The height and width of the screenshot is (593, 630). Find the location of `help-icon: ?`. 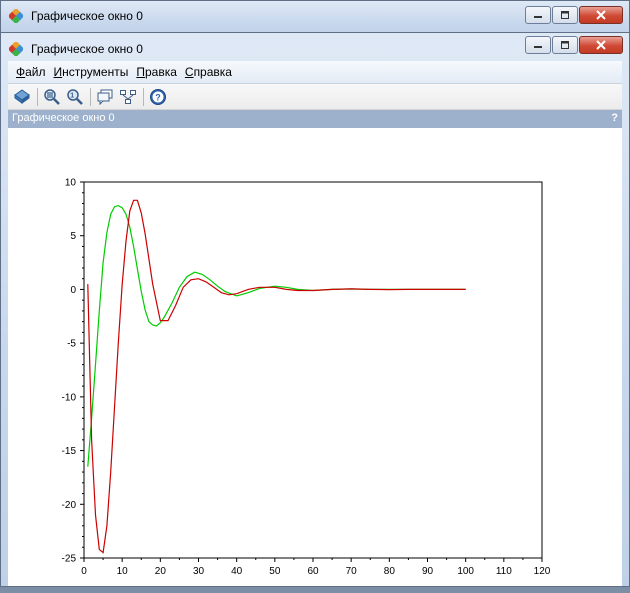

help-icon: ? is located at coordinates (158, 96).